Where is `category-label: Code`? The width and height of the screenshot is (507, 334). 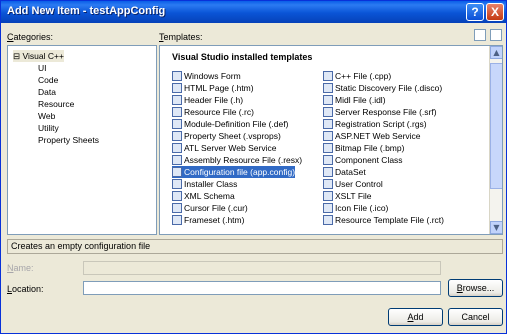
category-label: Code is located at coordinates (48, 80).